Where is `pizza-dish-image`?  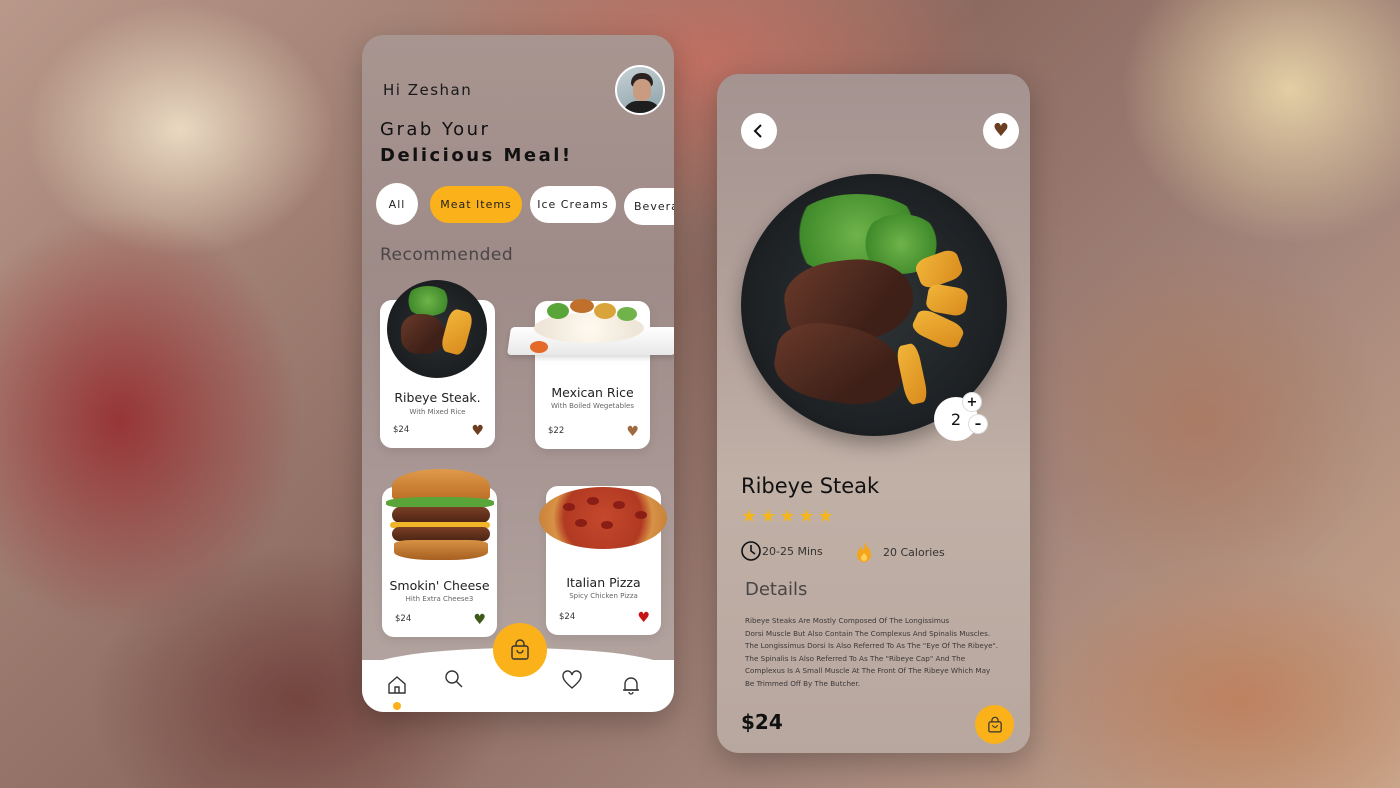 pizza-dish-image is located at coordinates (603, 518).